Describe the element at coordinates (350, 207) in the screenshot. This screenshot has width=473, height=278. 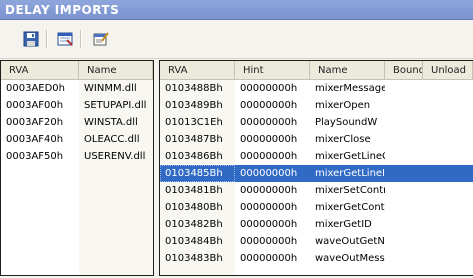
I see `function-name-cell: mixerGetCont` at that location.